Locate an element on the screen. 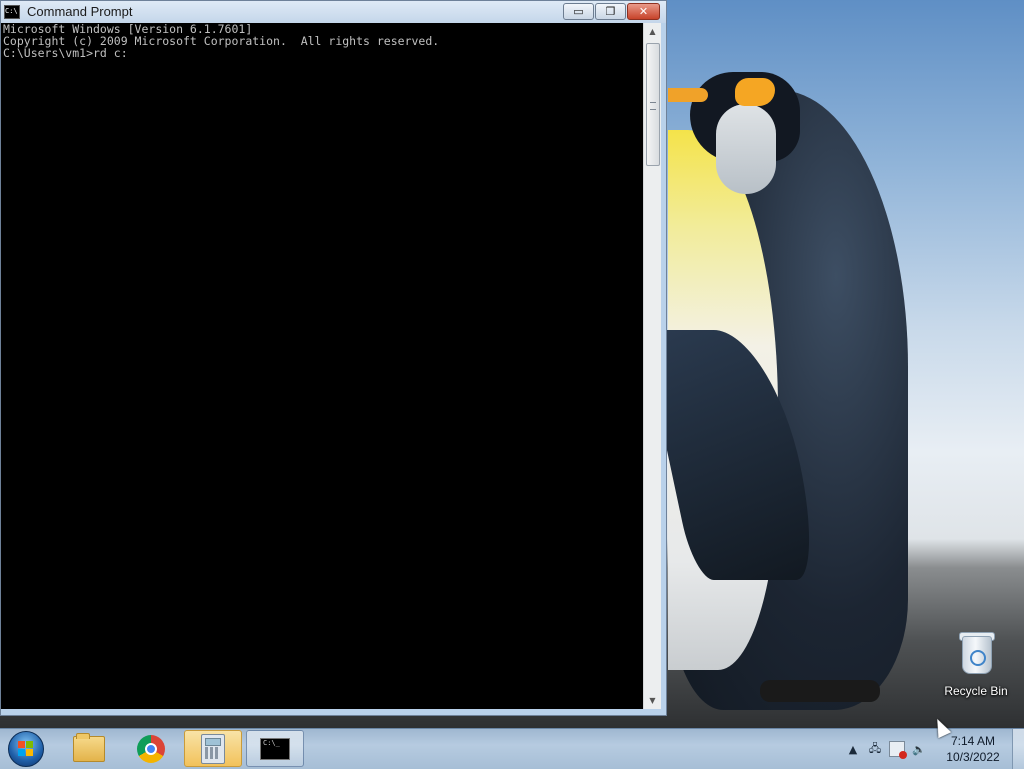 The height and width of the screenshot is (769, 1024). scroll-down-arrow-icon: ▼ is located at coordinates (652, 700).